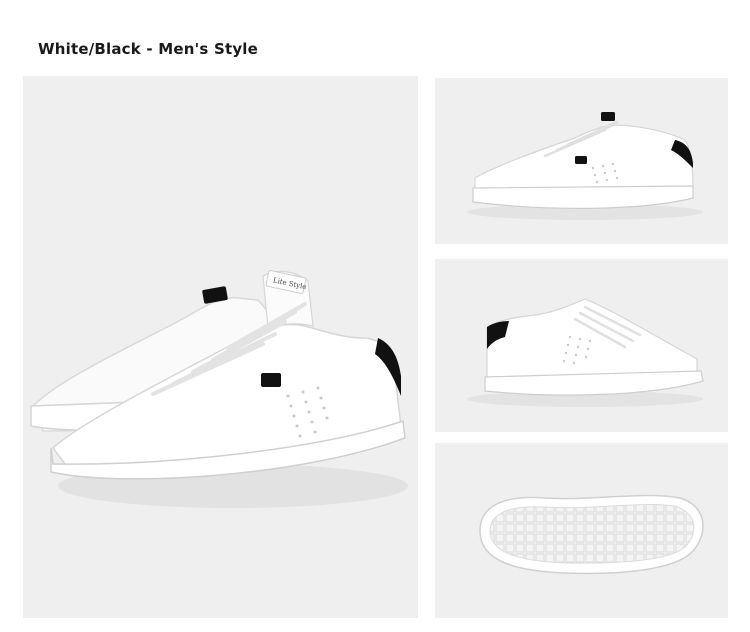 The image size is (750, 632). What do you see at coordinates (591, 534) in the screenshot?
I see `sneaker-outsole` at bounding box center [591, 534].